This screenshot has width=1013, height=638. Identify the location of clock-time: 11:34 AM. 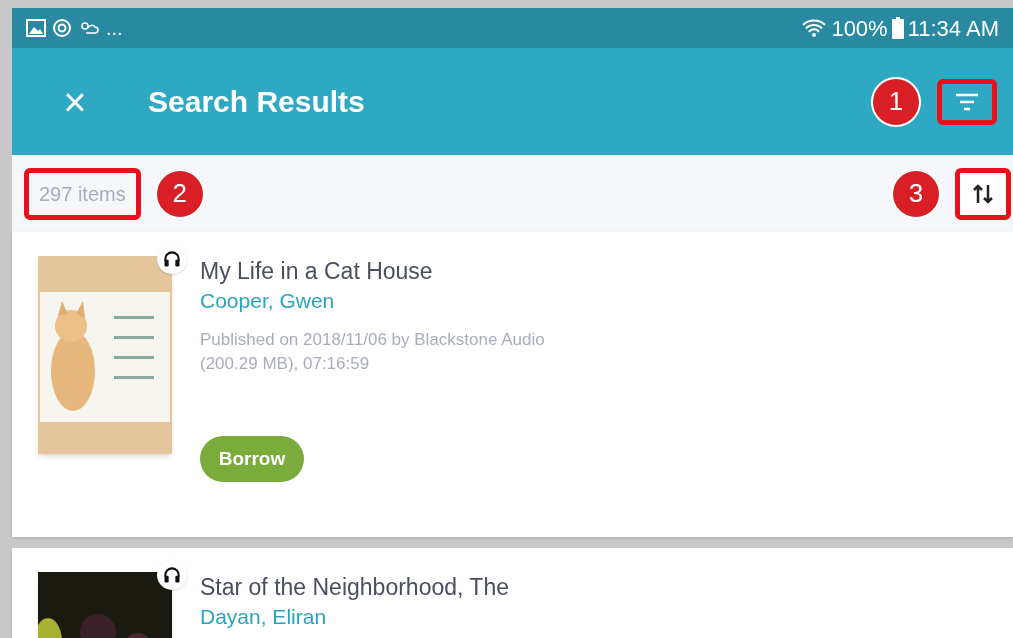
(953, 28).